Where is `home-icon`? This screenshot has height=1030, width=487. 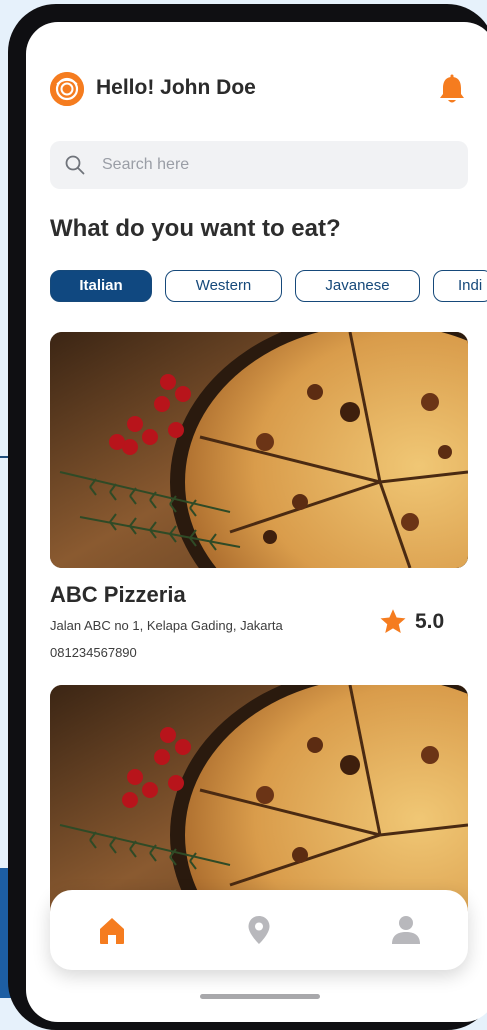 home-icon is located at coordinates (112, 930).